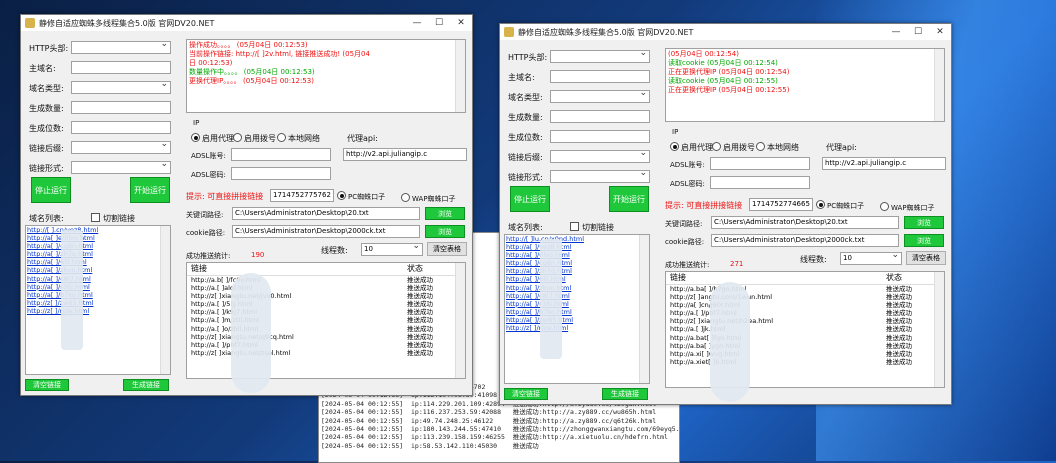  What do you see at coordinates (577, 239) in the screenshot?
I see `list-item: http://[ ]lu.cn/x0nd.html` at bounding box center [577, 239].